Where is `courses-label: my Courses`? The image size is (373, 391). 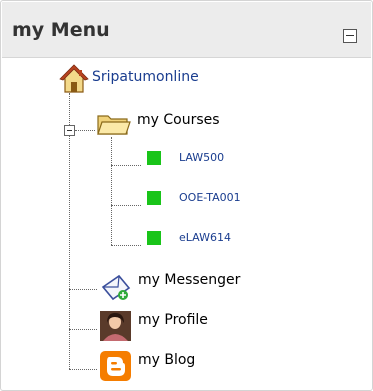
courses-label: my Courses is located at coordinates (178, 120).